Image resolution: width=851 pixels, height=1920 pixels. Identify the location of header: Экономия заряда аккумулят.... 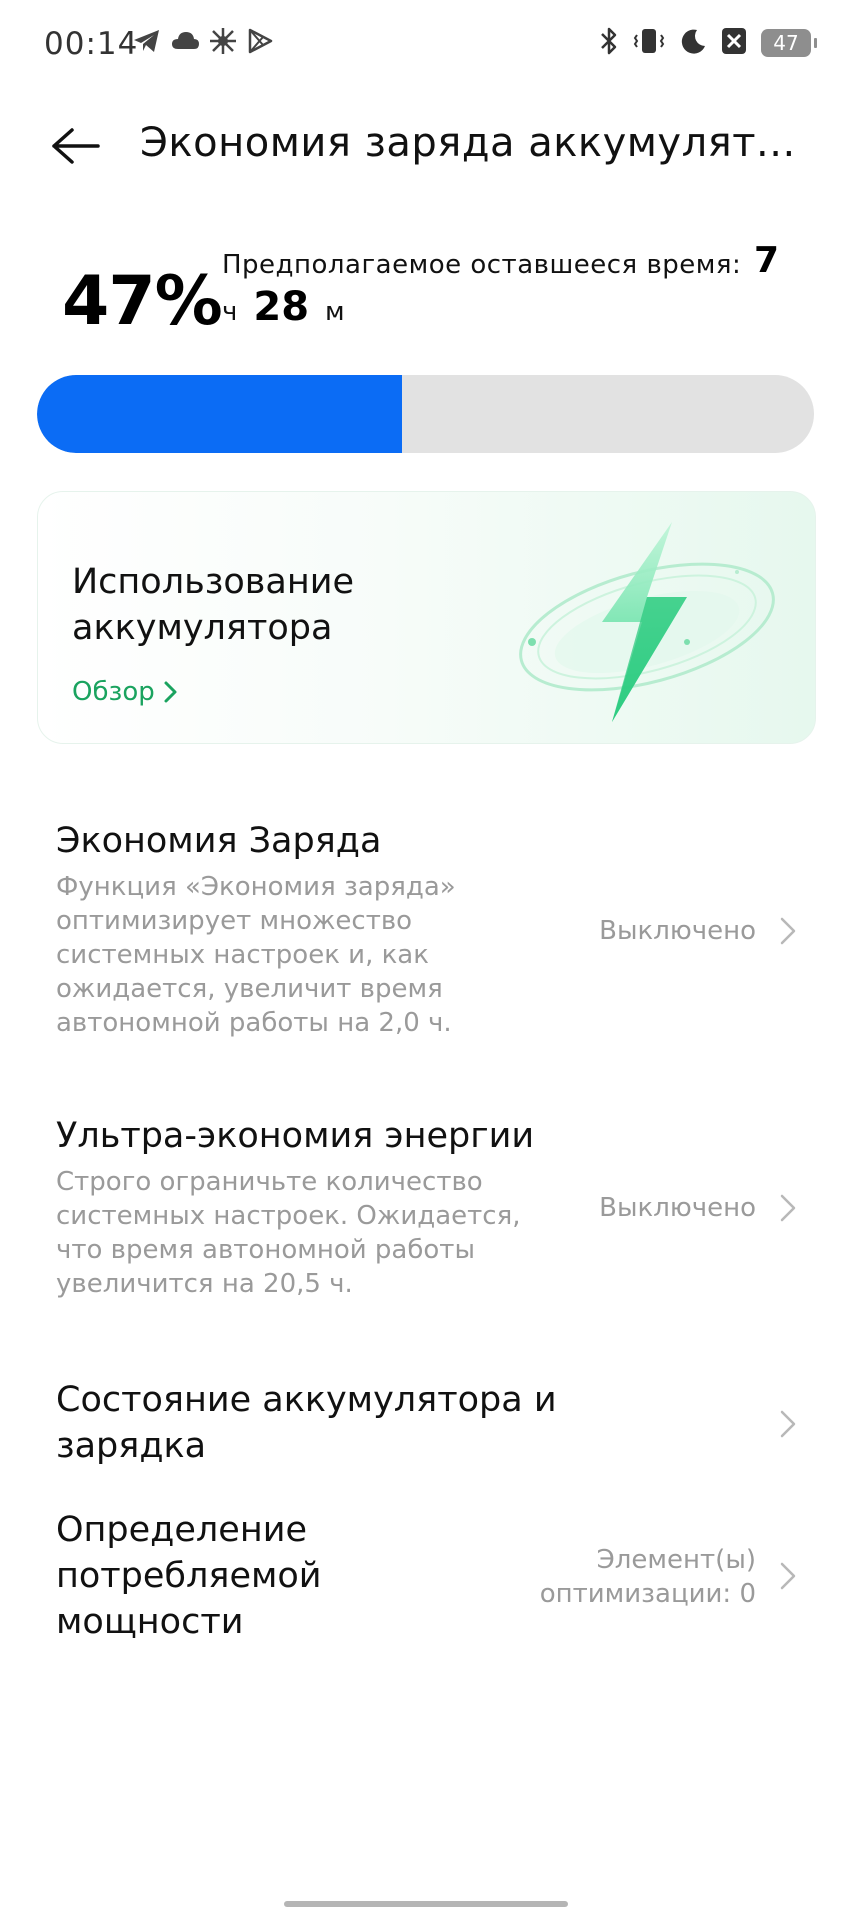
(425, 145).